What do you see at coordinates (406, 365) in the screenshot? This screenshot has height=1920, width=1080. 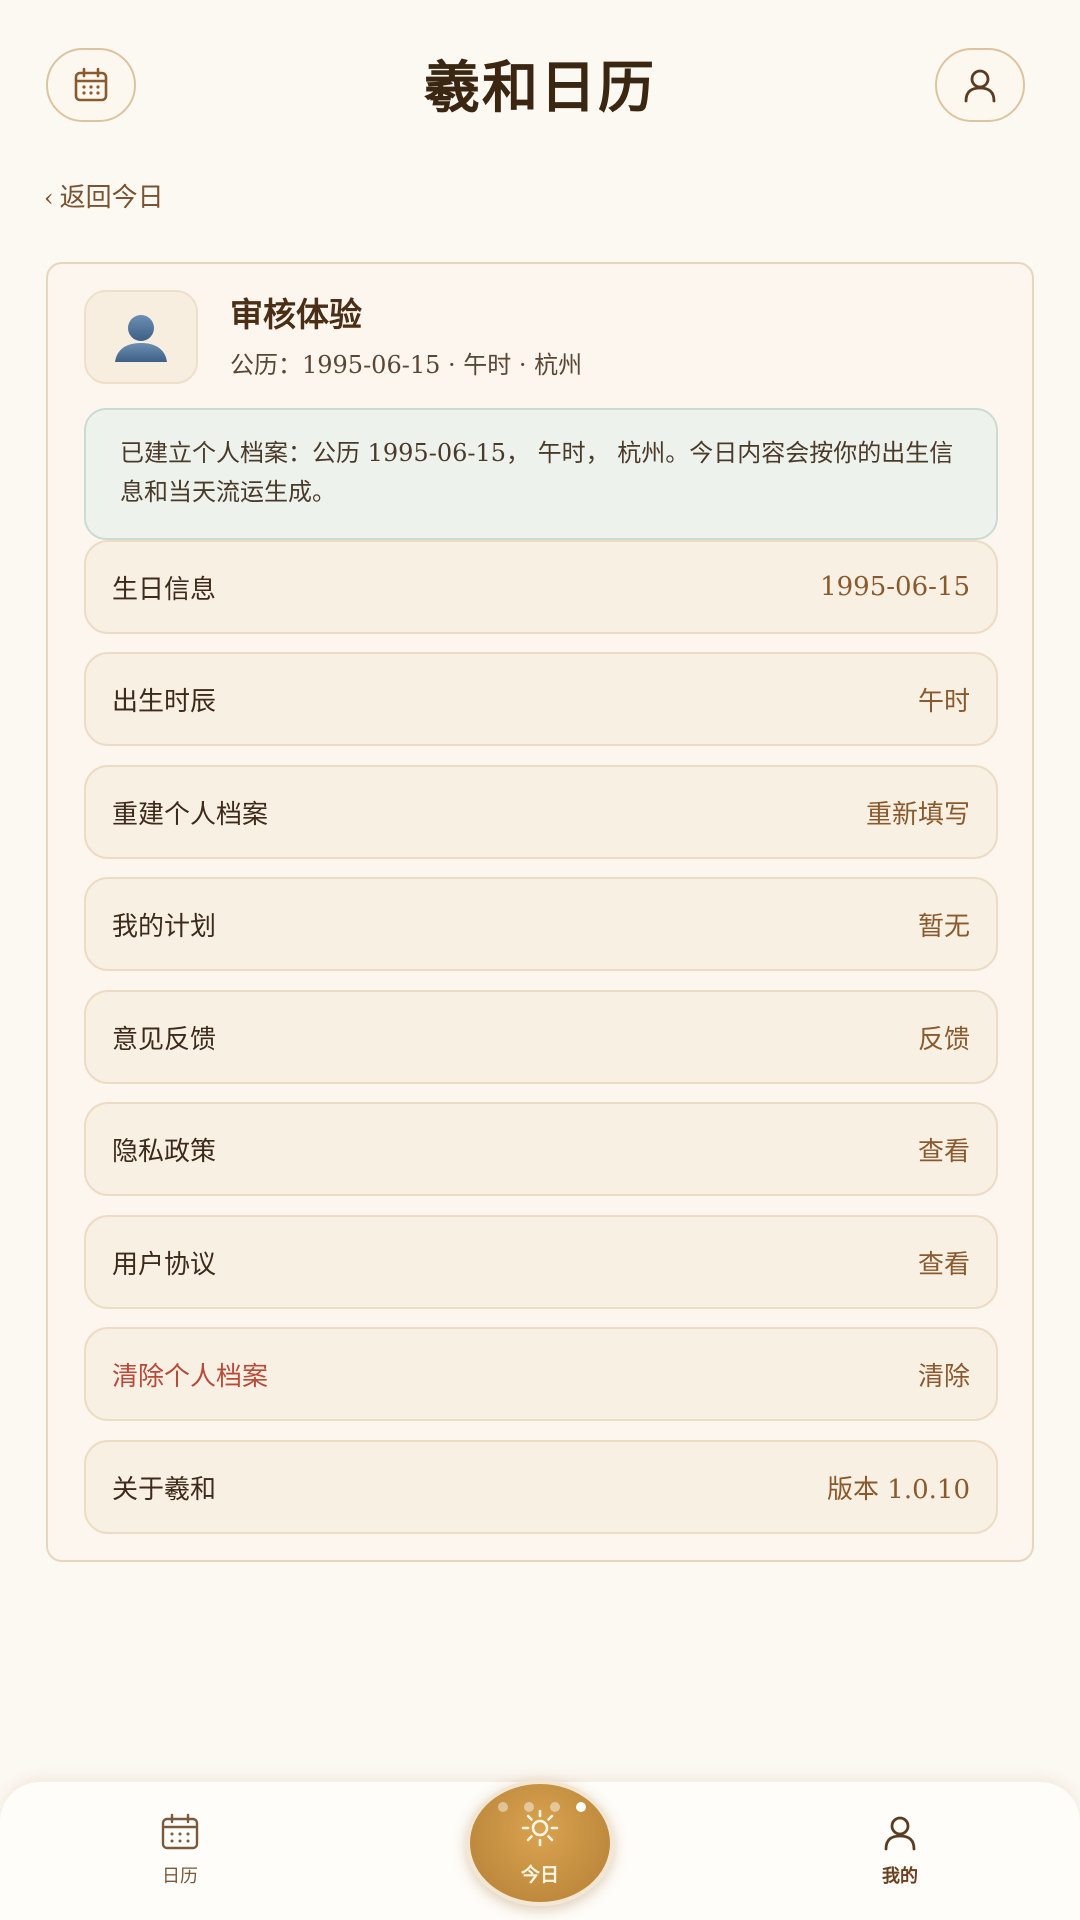 I see `profile-subtitle: 公历：1995-06-15 · 午时 · 杭州` at bounding box center [406, 365].